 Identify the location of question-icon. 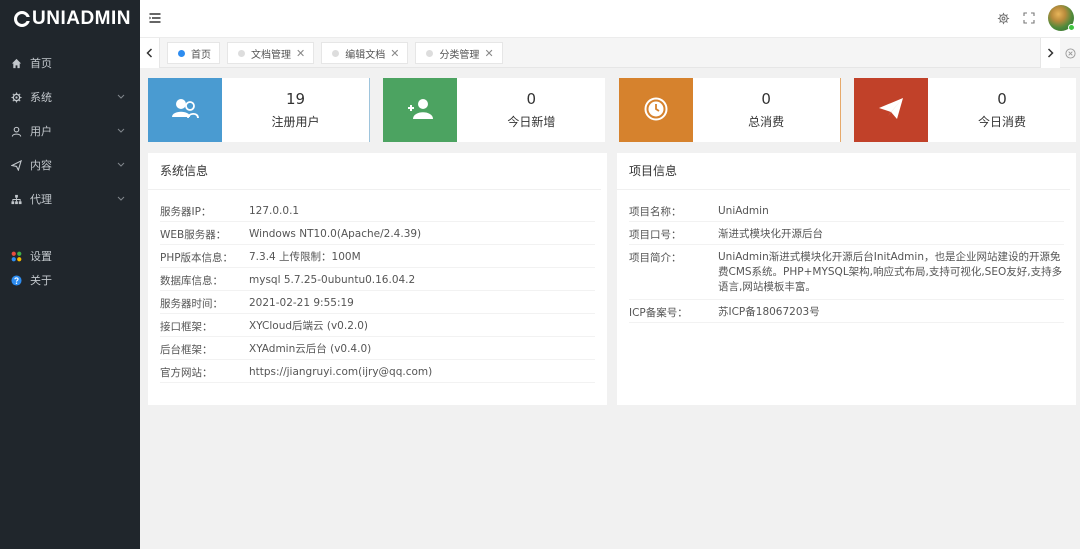
(16, 280).